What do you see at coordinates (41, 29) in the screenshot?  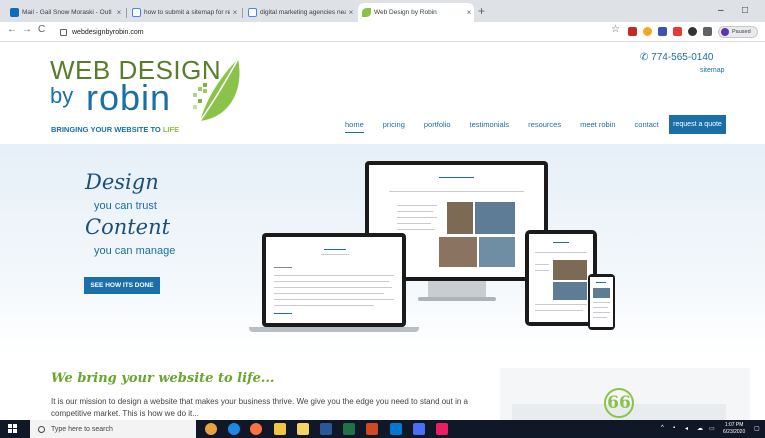 I see `reload-button: C` at bounding box center [41, 29].